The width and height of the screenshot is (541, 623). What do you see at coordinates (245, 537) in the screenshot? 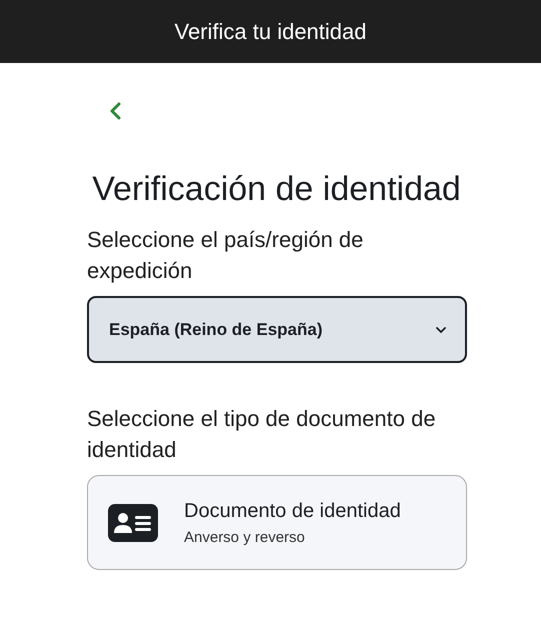
I see `option-subtitle: Anverso y reverso` at bounding box center [245, 537].